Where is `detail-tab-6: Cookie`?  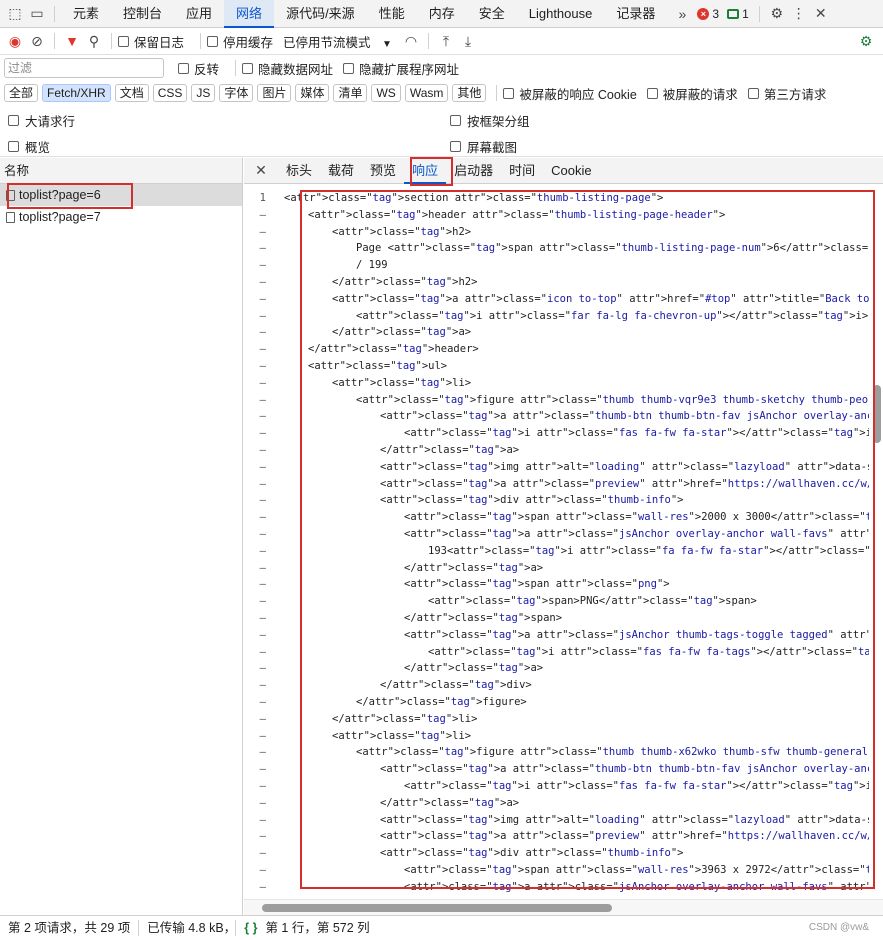
detail-tab-6: Cookie is located at coordinates (571, 171).